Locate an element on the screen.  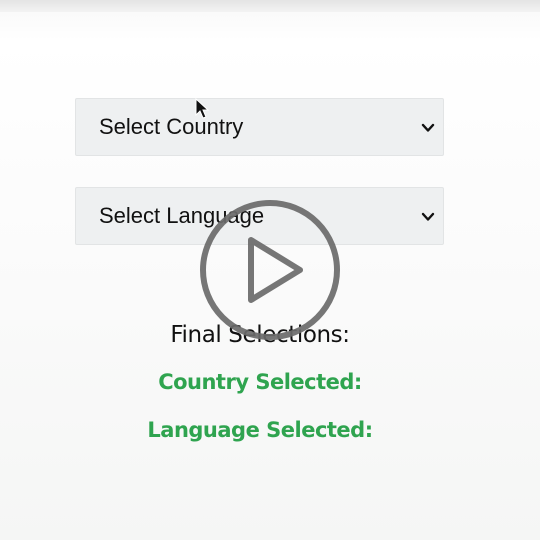
country-selected-label: Country Selected: is located at coordinates (260, 382).